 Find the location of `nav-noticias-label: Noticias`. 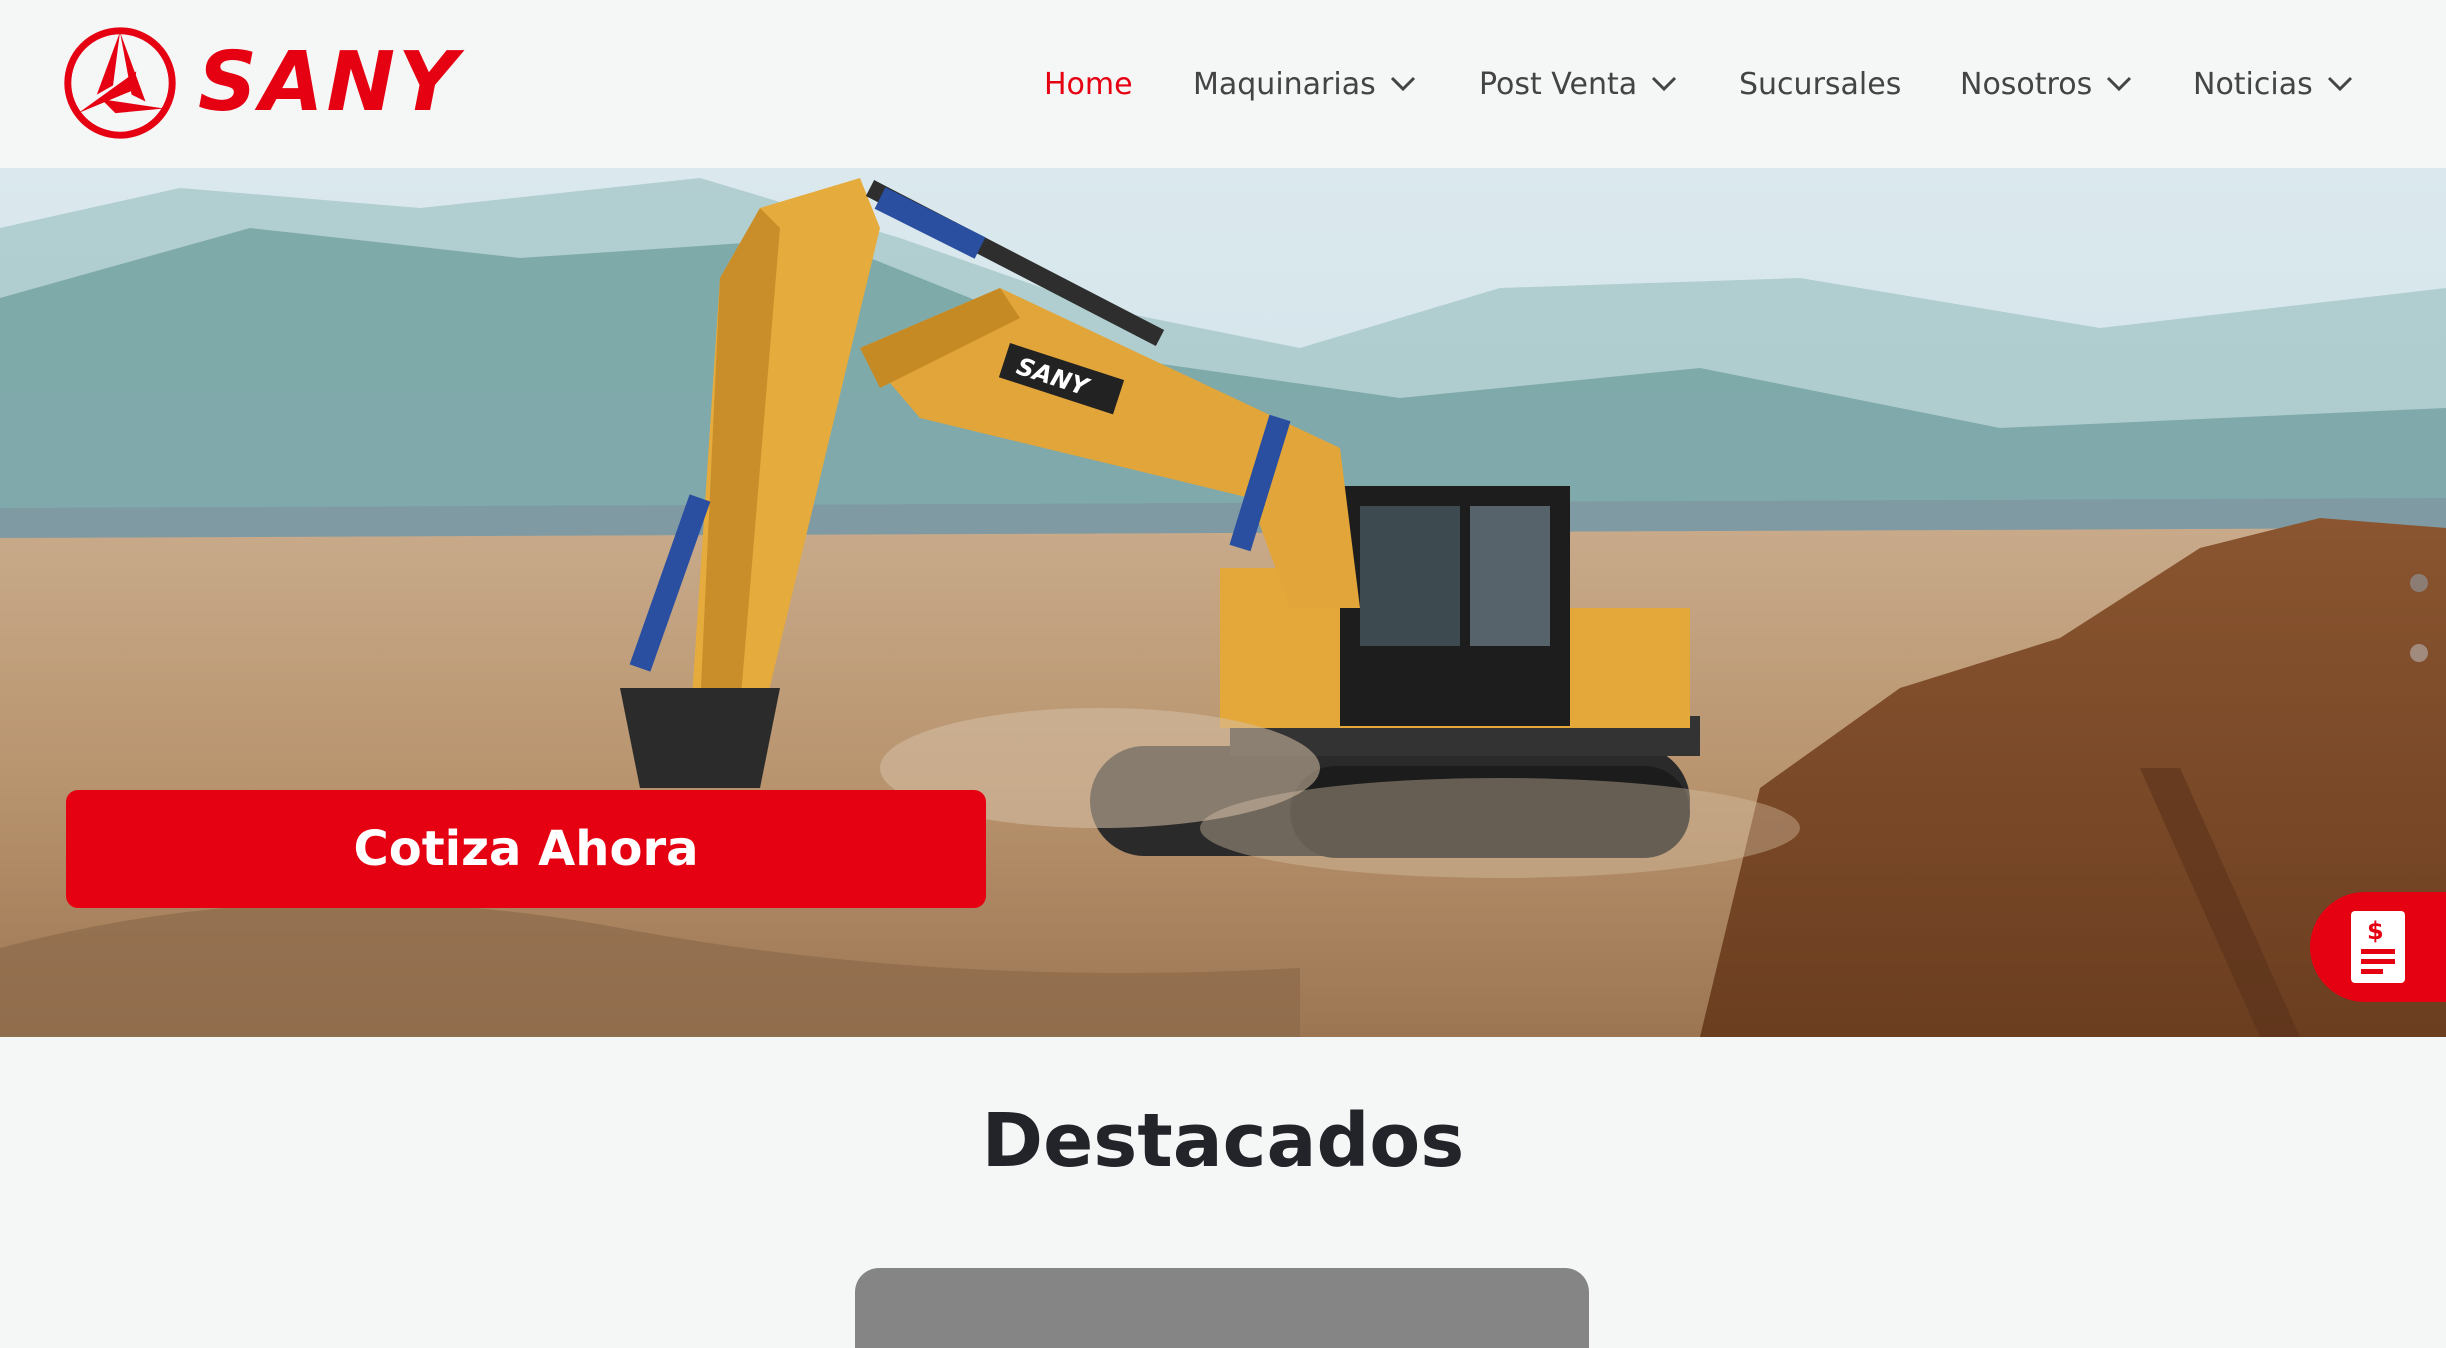

nav-noticias-label: Noticias is located at coordinates (2253, 84).